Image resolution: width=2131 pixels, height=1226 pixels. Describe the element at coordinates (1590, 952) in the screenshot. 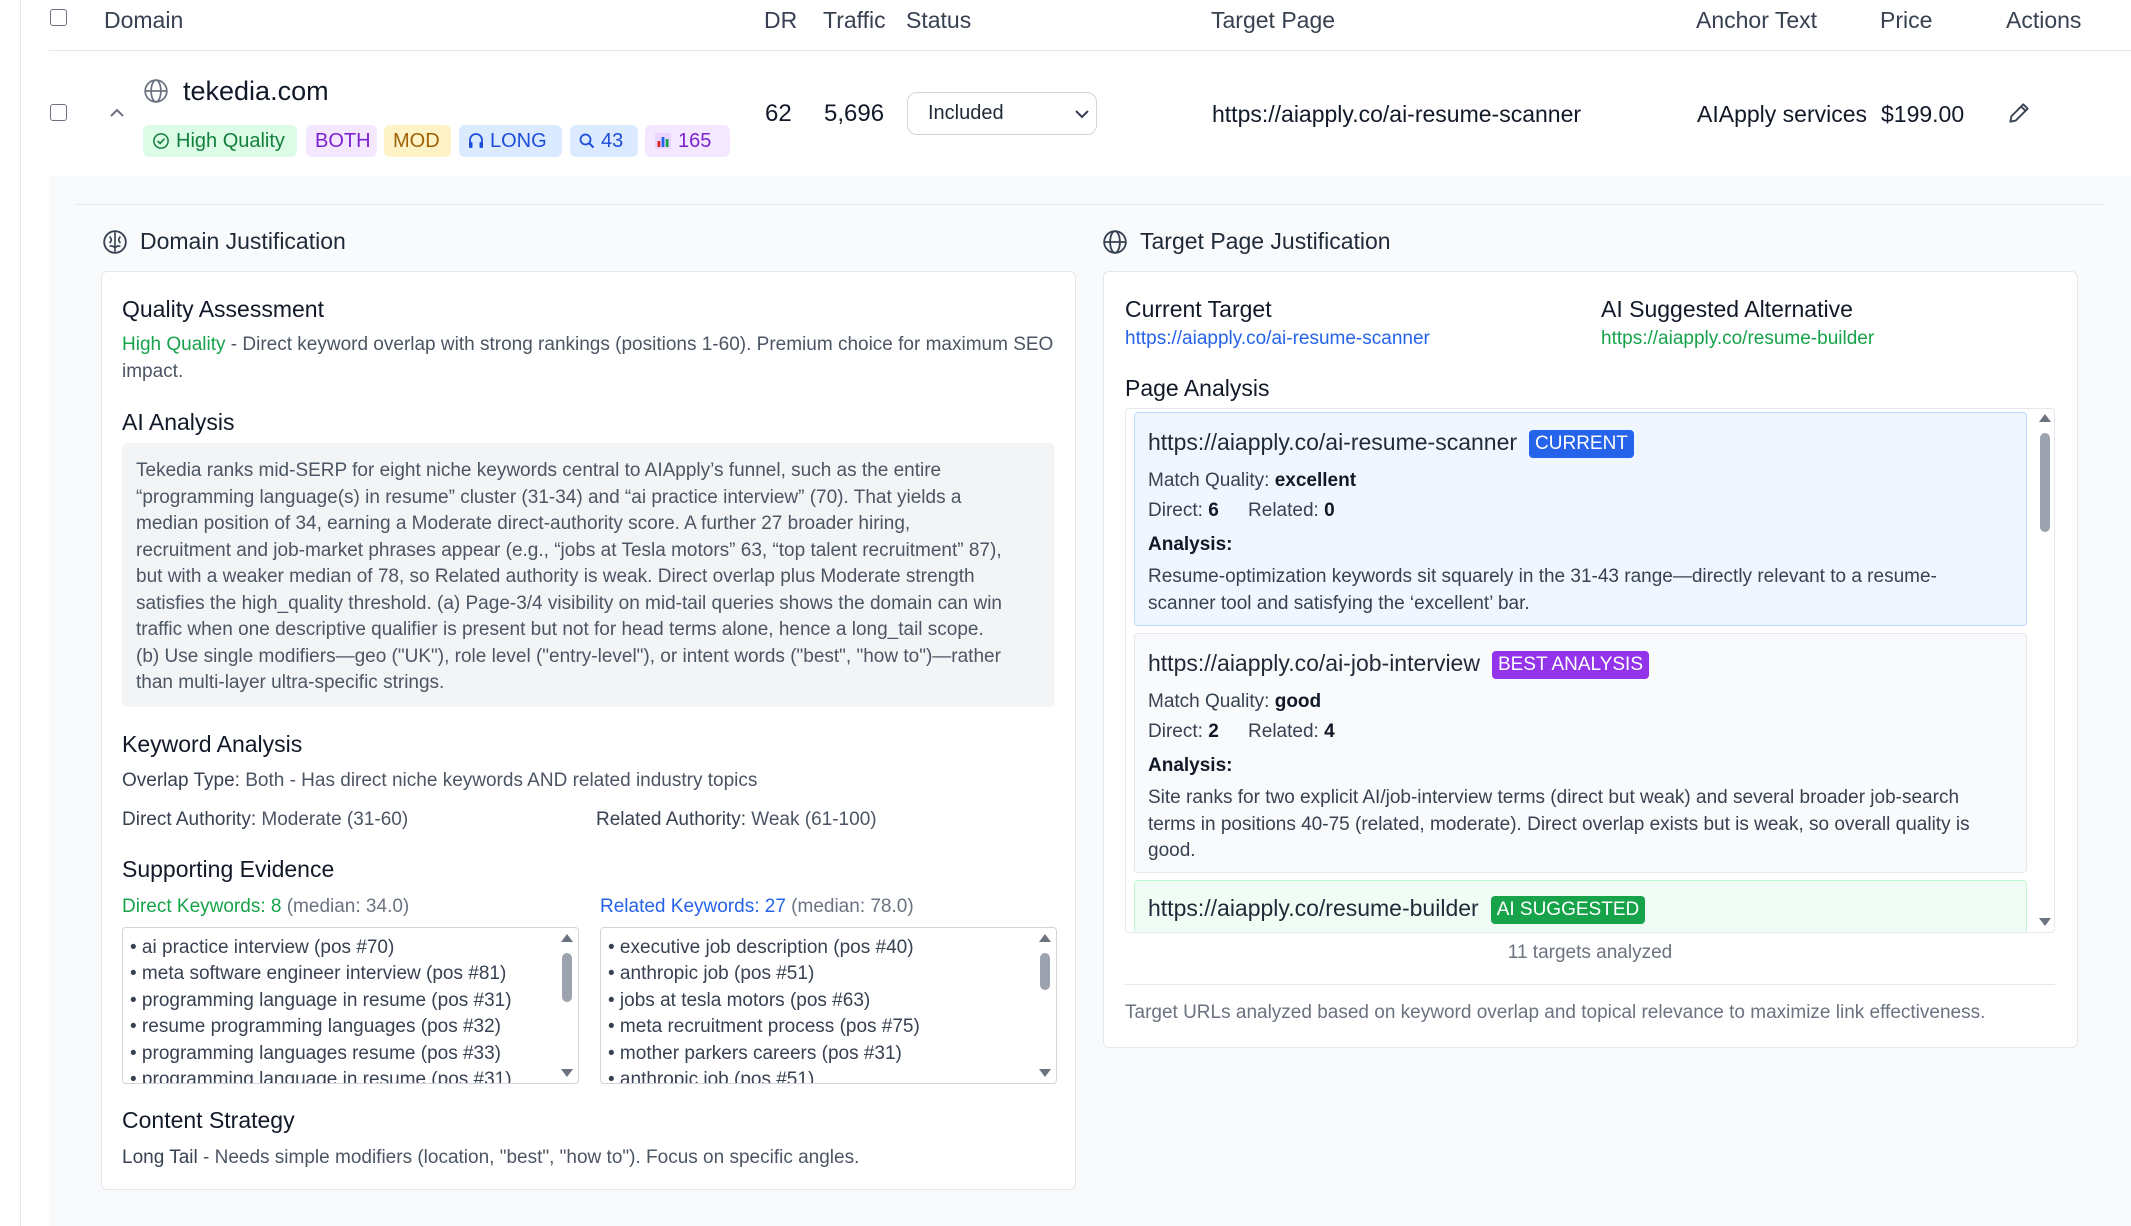

I see `targets-count: 11 targets analyzed` at that location.